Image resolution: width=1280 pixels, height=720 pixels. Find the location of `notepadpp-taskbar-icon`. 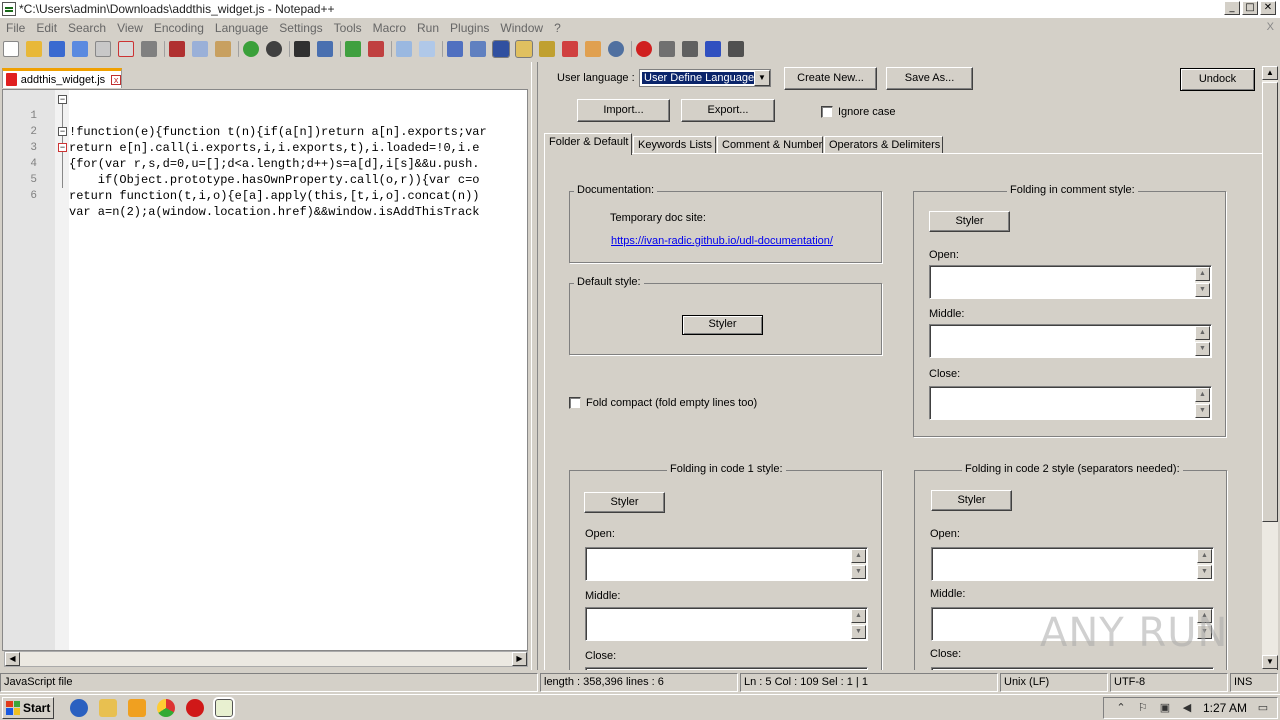

notepadpp-taskbar-icon is located at coordinates (224, 707).